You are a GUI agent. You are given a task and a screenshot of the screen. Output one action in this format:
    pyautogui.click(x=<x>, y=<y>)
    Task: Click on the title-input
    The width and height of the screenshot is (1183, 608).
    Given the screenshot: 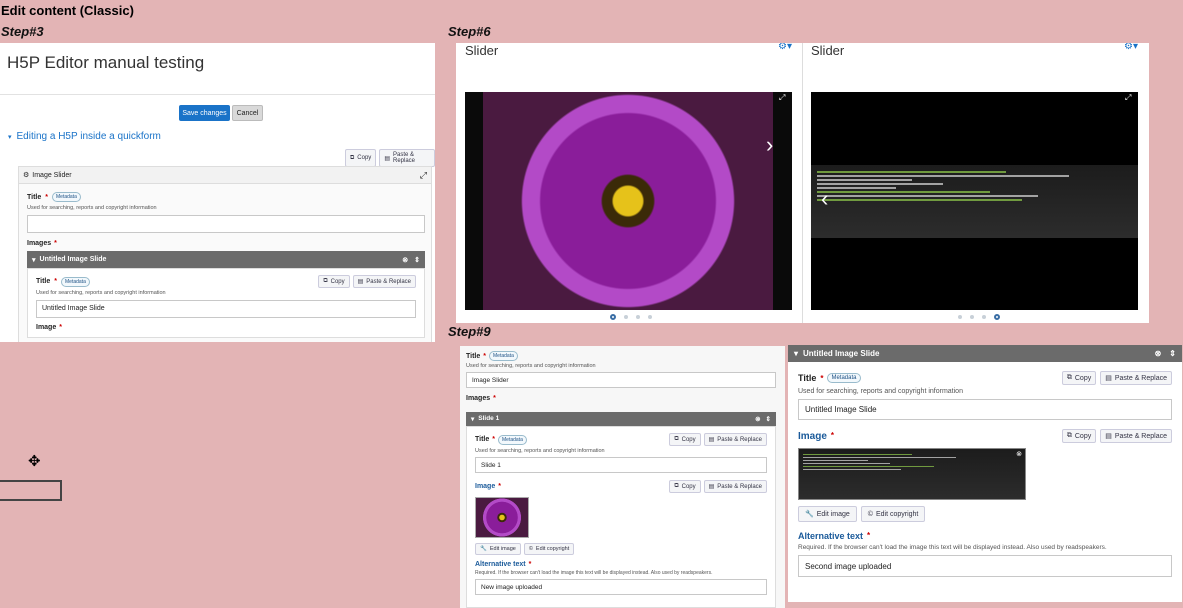 What is the action you would take?
    pyautogui.click(x=226, y=224)
    